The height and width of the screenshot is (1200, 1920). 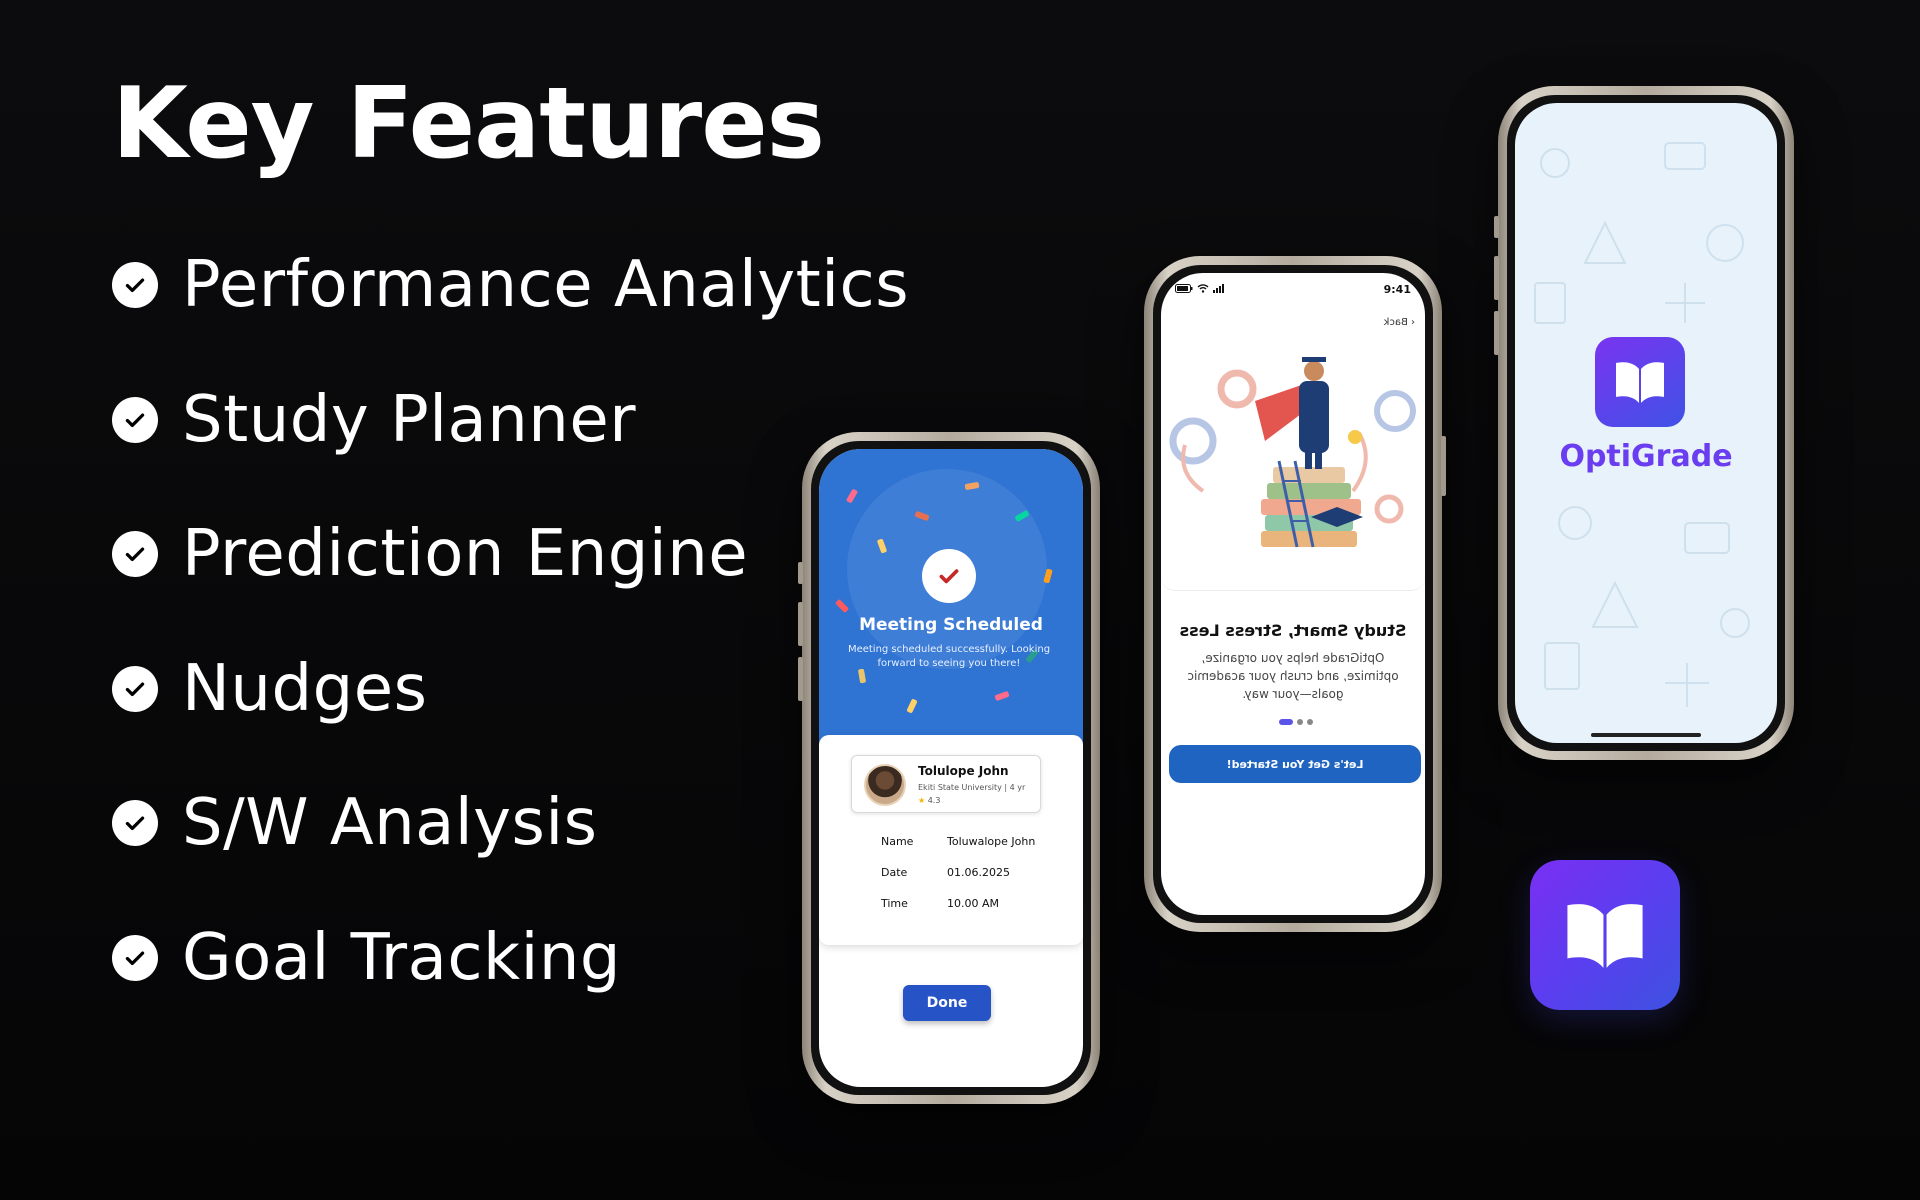 I want to click on feature-label: Prediction Engine, so click(x=465, y=554).